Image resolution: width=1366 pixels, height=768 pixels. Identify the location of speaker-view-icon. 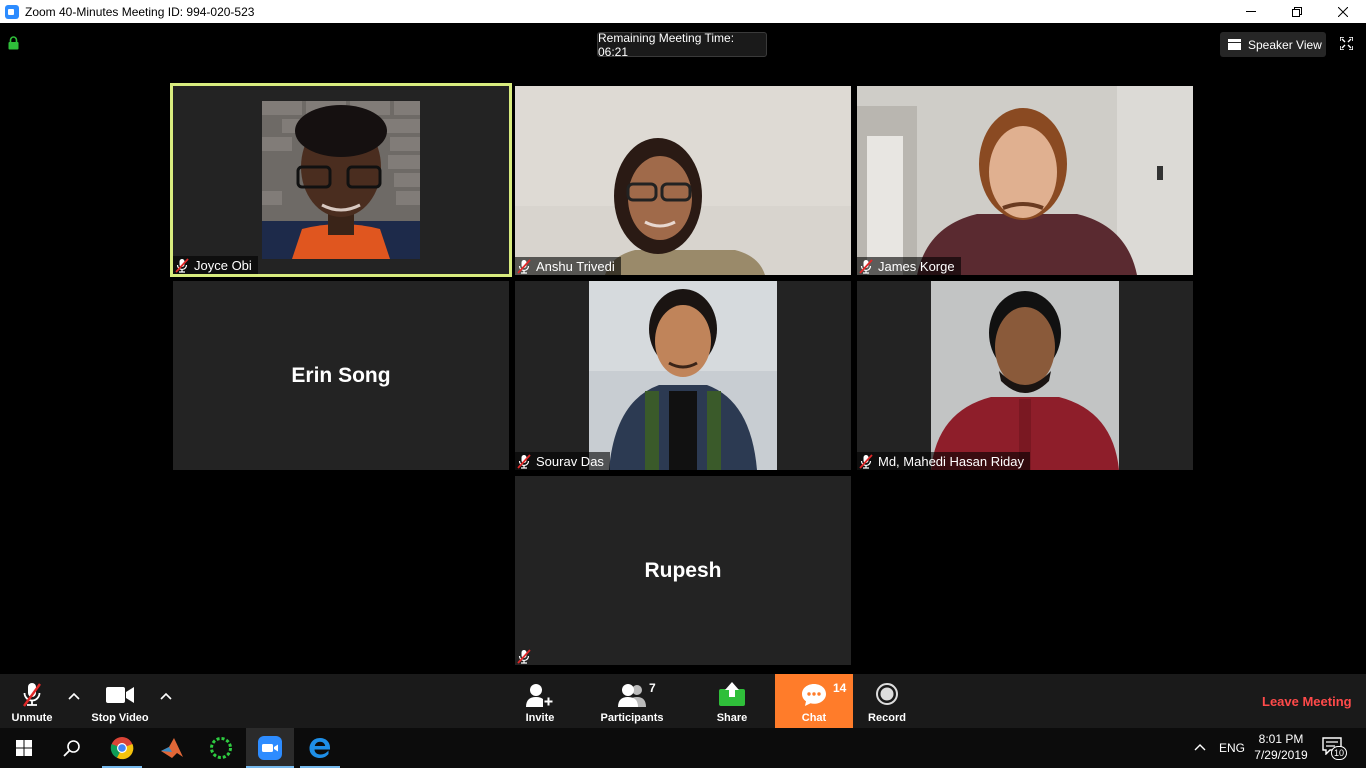
(1234, 44).